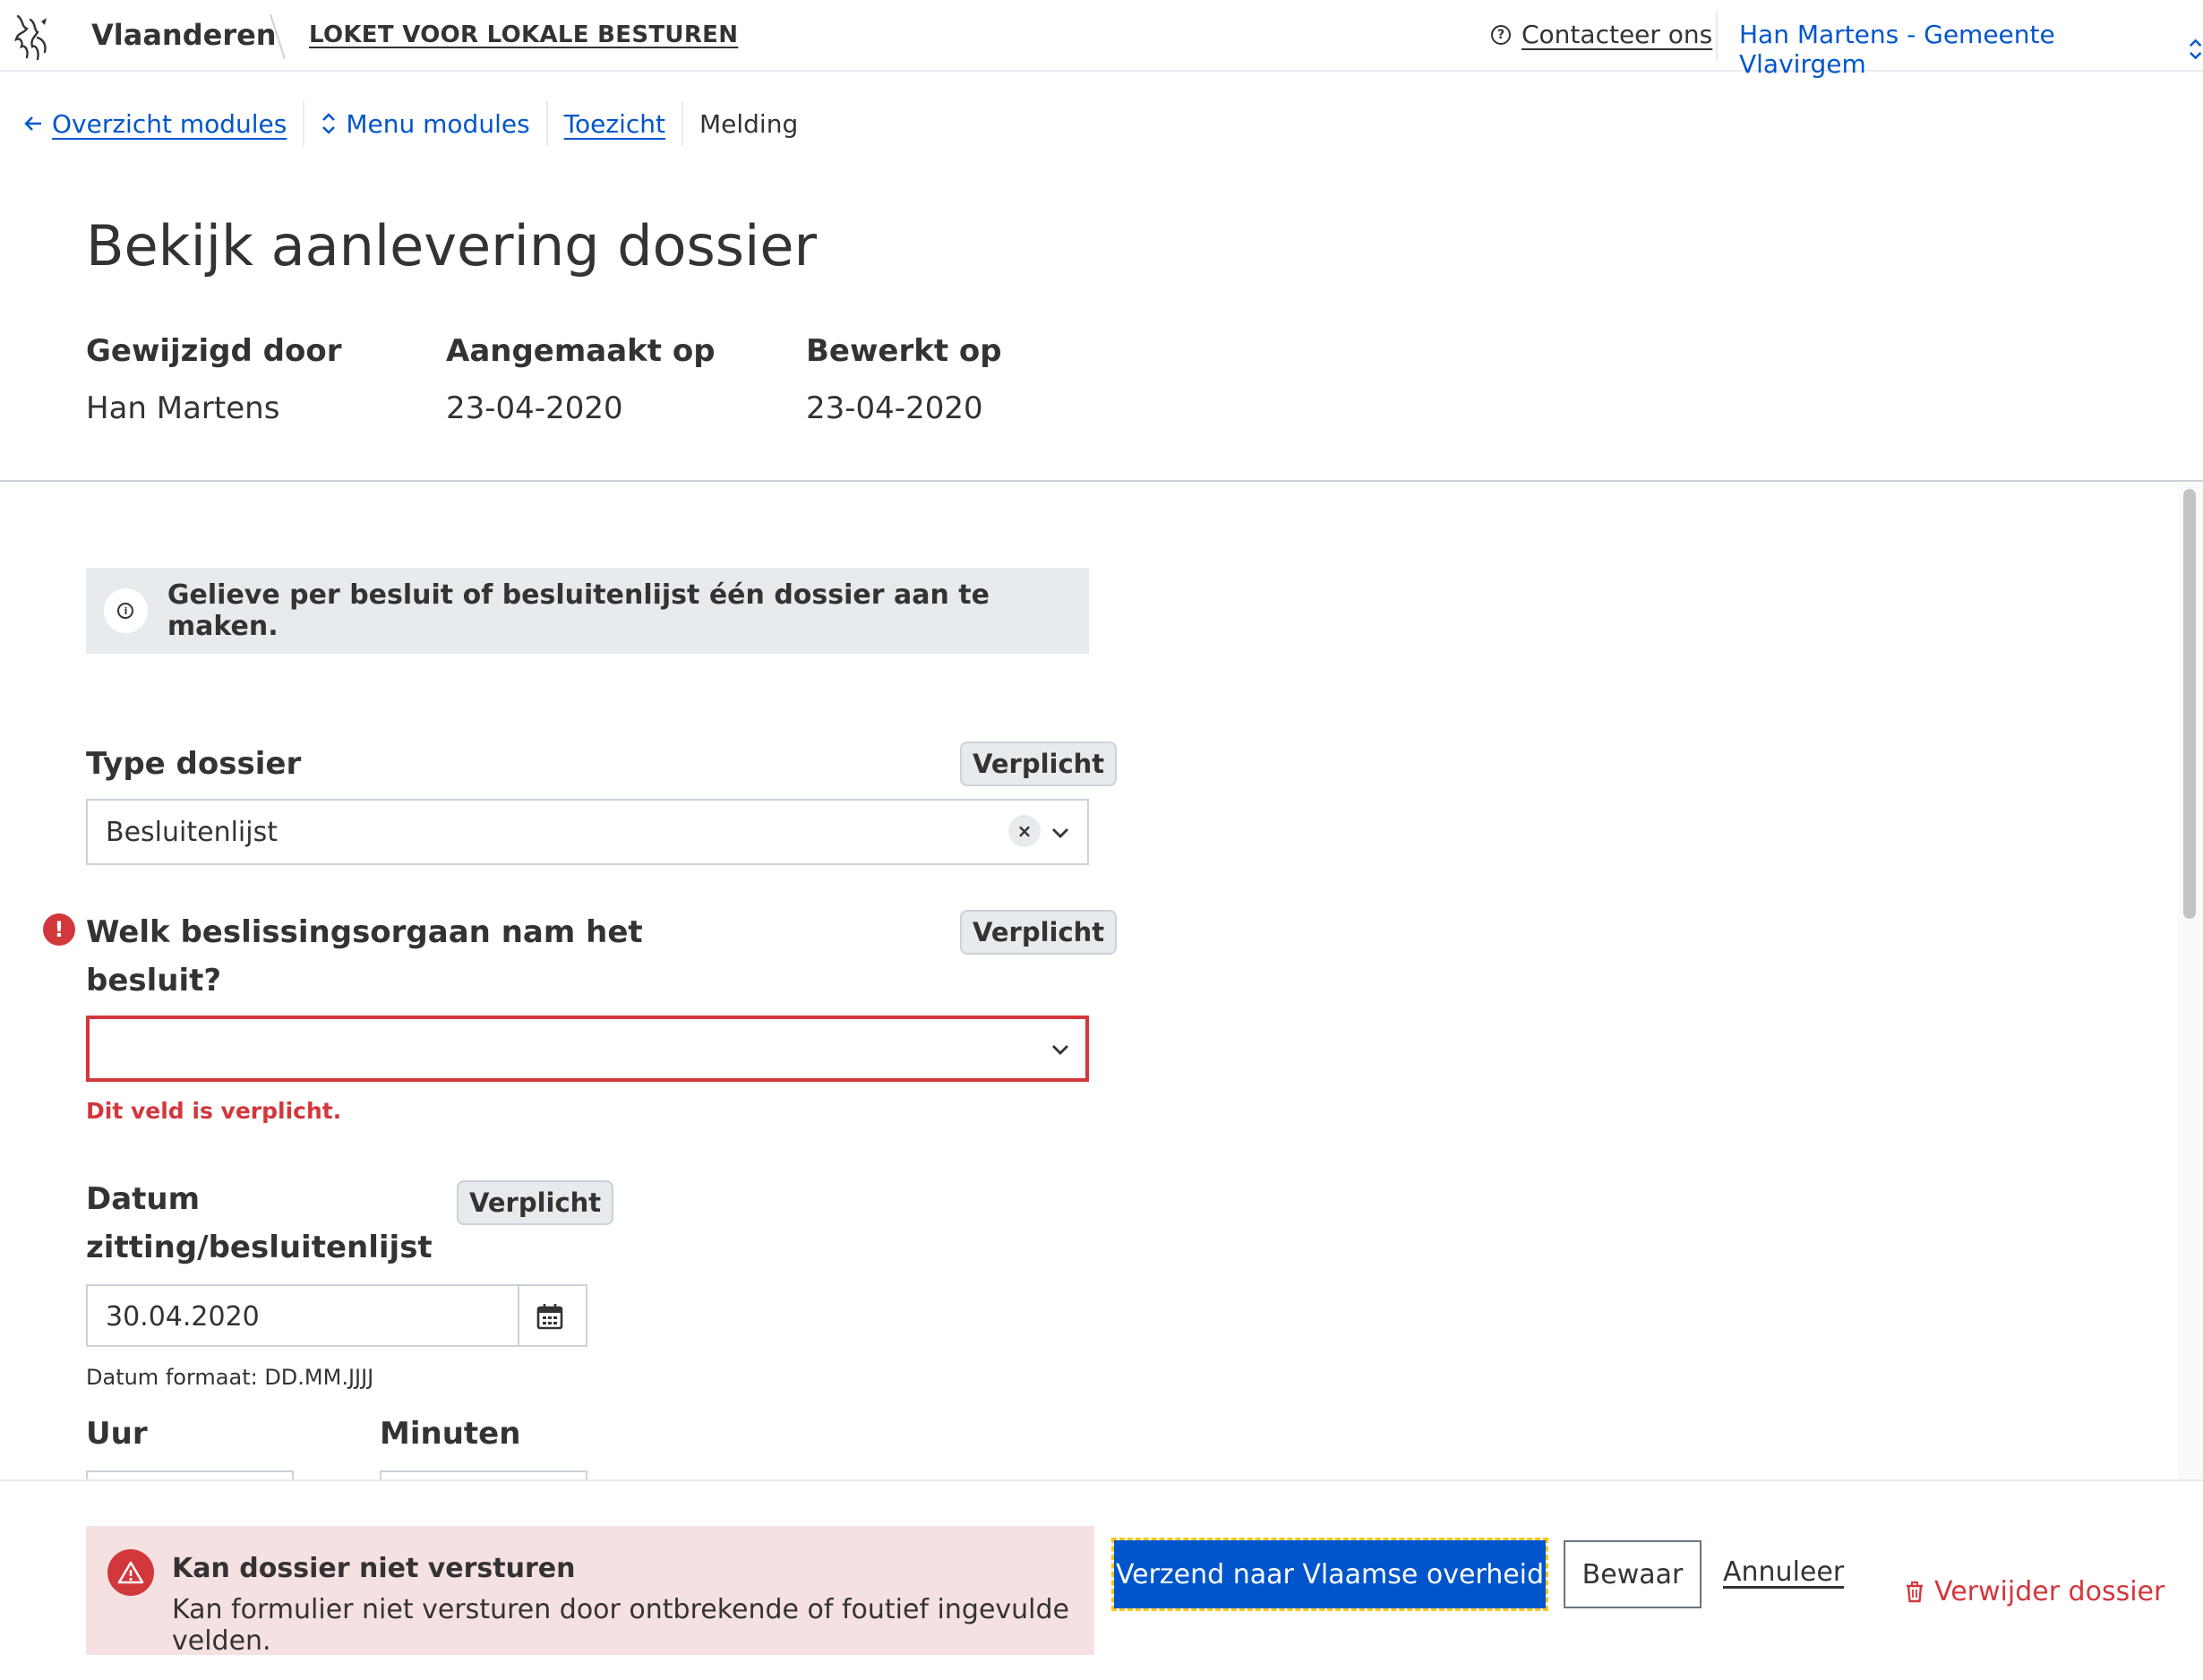 Image resolution: width=2203 pixels, height=1680 pixels. Describe the element at coordinates (183, 1317) in the screenshot. I see `datum-value: 30.04.2020` at that location.